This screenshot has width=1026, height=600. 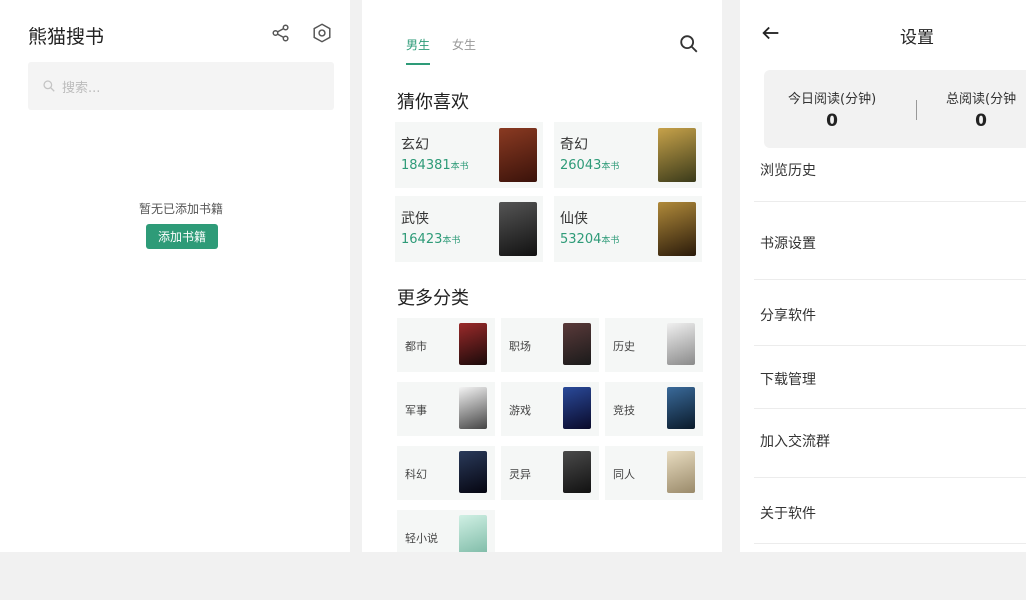 What do you see at coordinates (422, 239) in the screenshot?
I see `favorite-count: 16423` at bounding box center [422, 239].